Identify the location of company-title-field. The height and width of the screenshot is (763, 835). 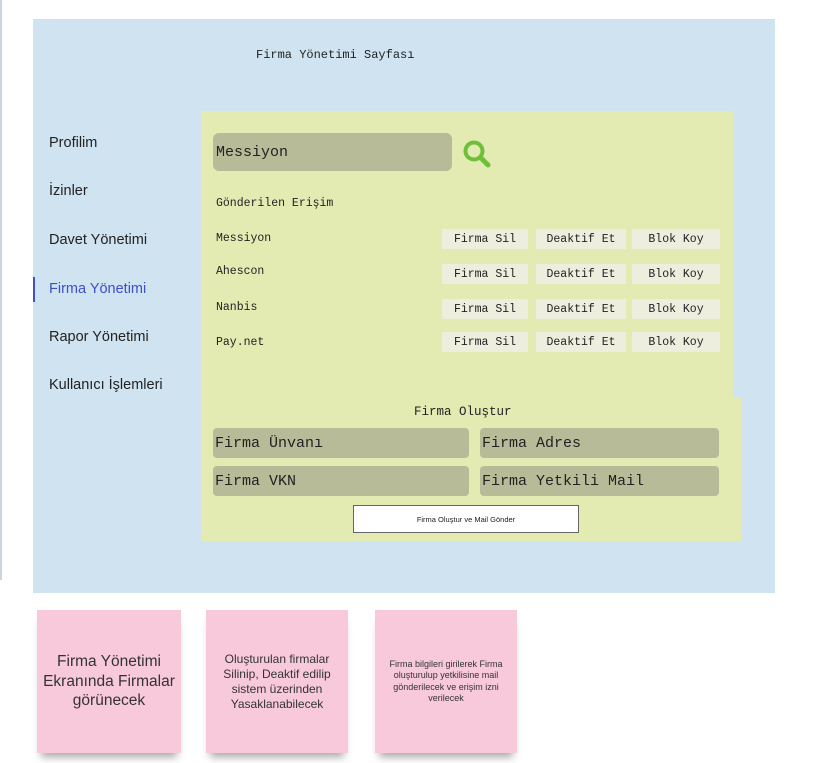
(341, 443).